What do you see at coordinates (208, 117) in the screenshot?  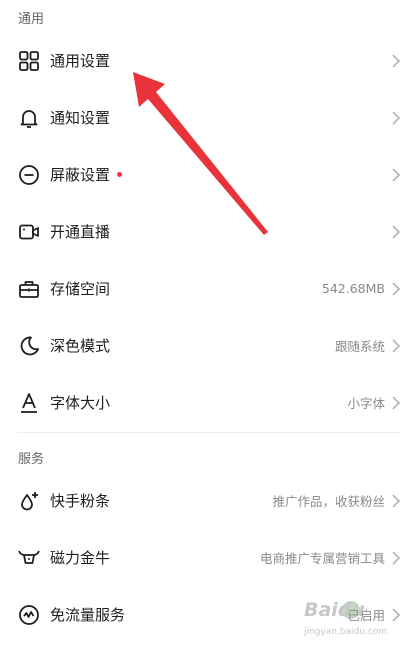 I see `settings-row-notifications: 通知设置` at bounding box center [208, 117].